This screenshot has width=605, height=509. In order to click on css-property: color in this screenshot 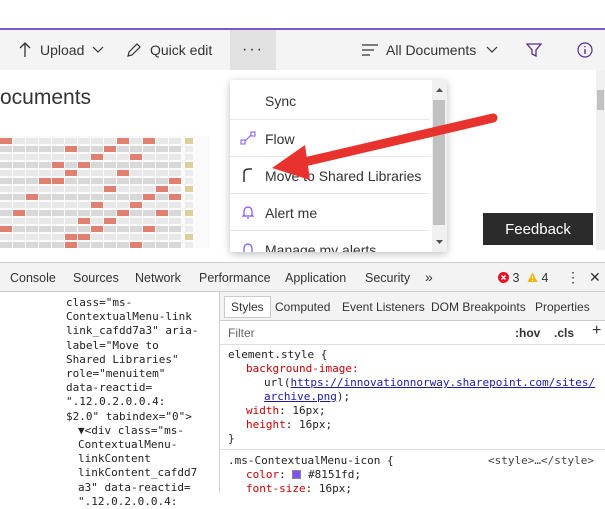, I will do `click(263, 474)`.